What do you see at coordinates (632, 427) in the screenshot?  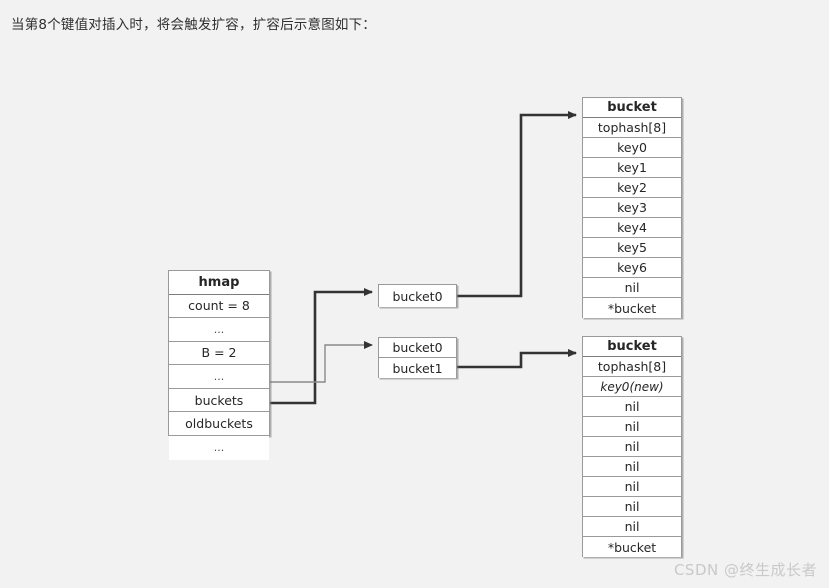 I see `bucket-new-row-nil-2: nil` at bounding box center [632, 427].